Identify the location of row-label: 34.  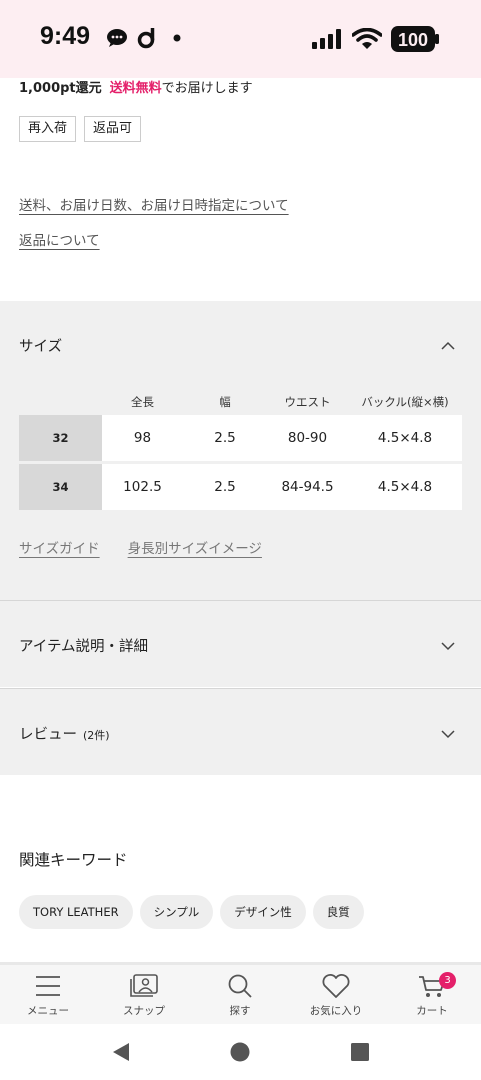
(60, 487).